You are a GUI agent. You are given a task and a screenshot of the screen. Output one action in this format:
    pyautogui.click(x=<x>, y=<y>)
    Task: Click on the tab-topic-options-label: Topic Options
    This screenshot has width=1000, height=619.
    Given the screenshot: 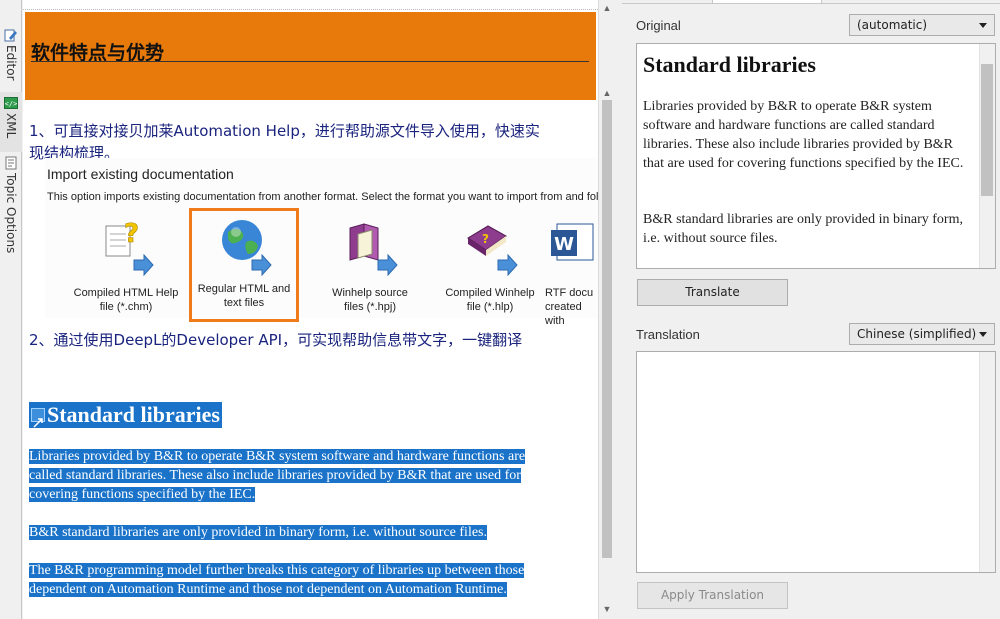 What is the action you would take?
    pyautogui.click(x=11, y=213)
    